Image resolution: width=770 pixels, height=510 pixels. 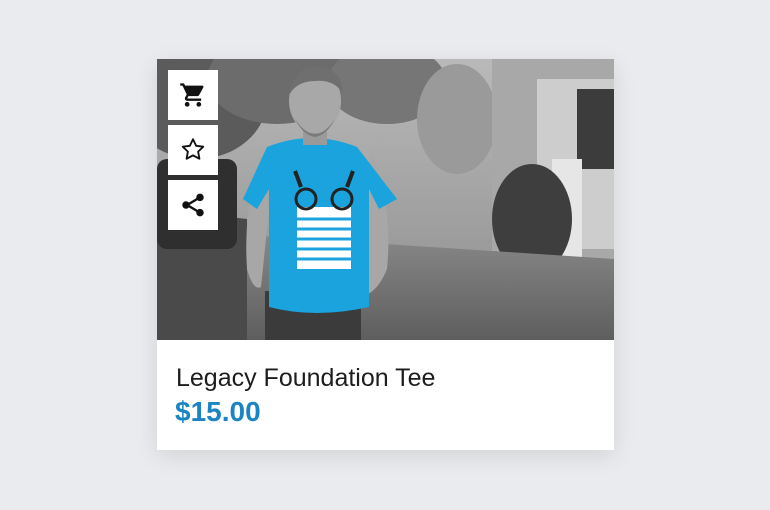 What do you see at coordinates (305, 378) in the screenshot?
I see `product-title: Legacy Foundation Tee` at bounding box center [305, 378].